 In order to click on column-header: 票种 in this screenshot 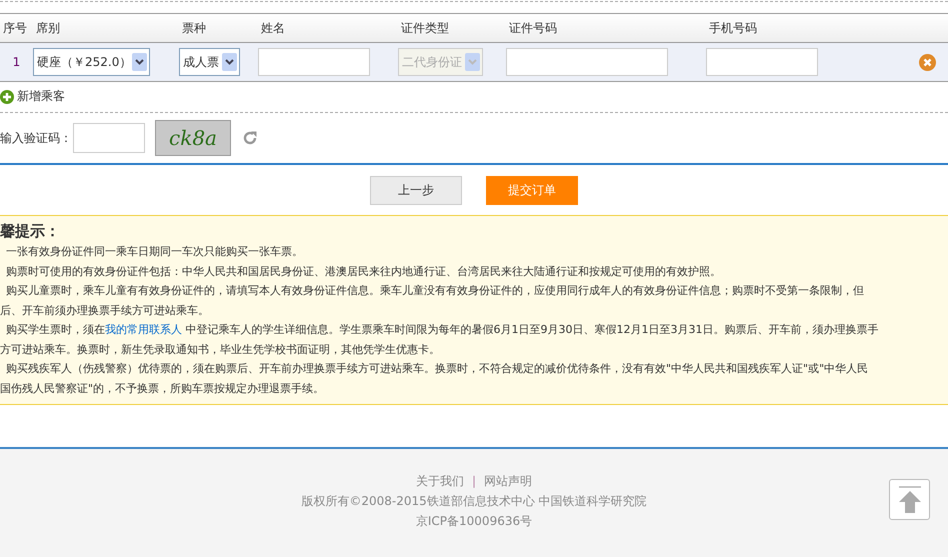, I will do `click(194, 28)`.